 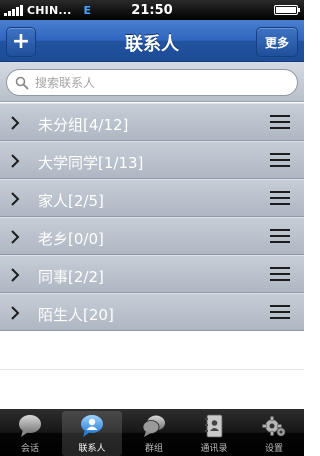 What do you see at coordinates (29, 449) in the screenshot?
I see `tab-label: 会话` at bounding box center [29, 449].